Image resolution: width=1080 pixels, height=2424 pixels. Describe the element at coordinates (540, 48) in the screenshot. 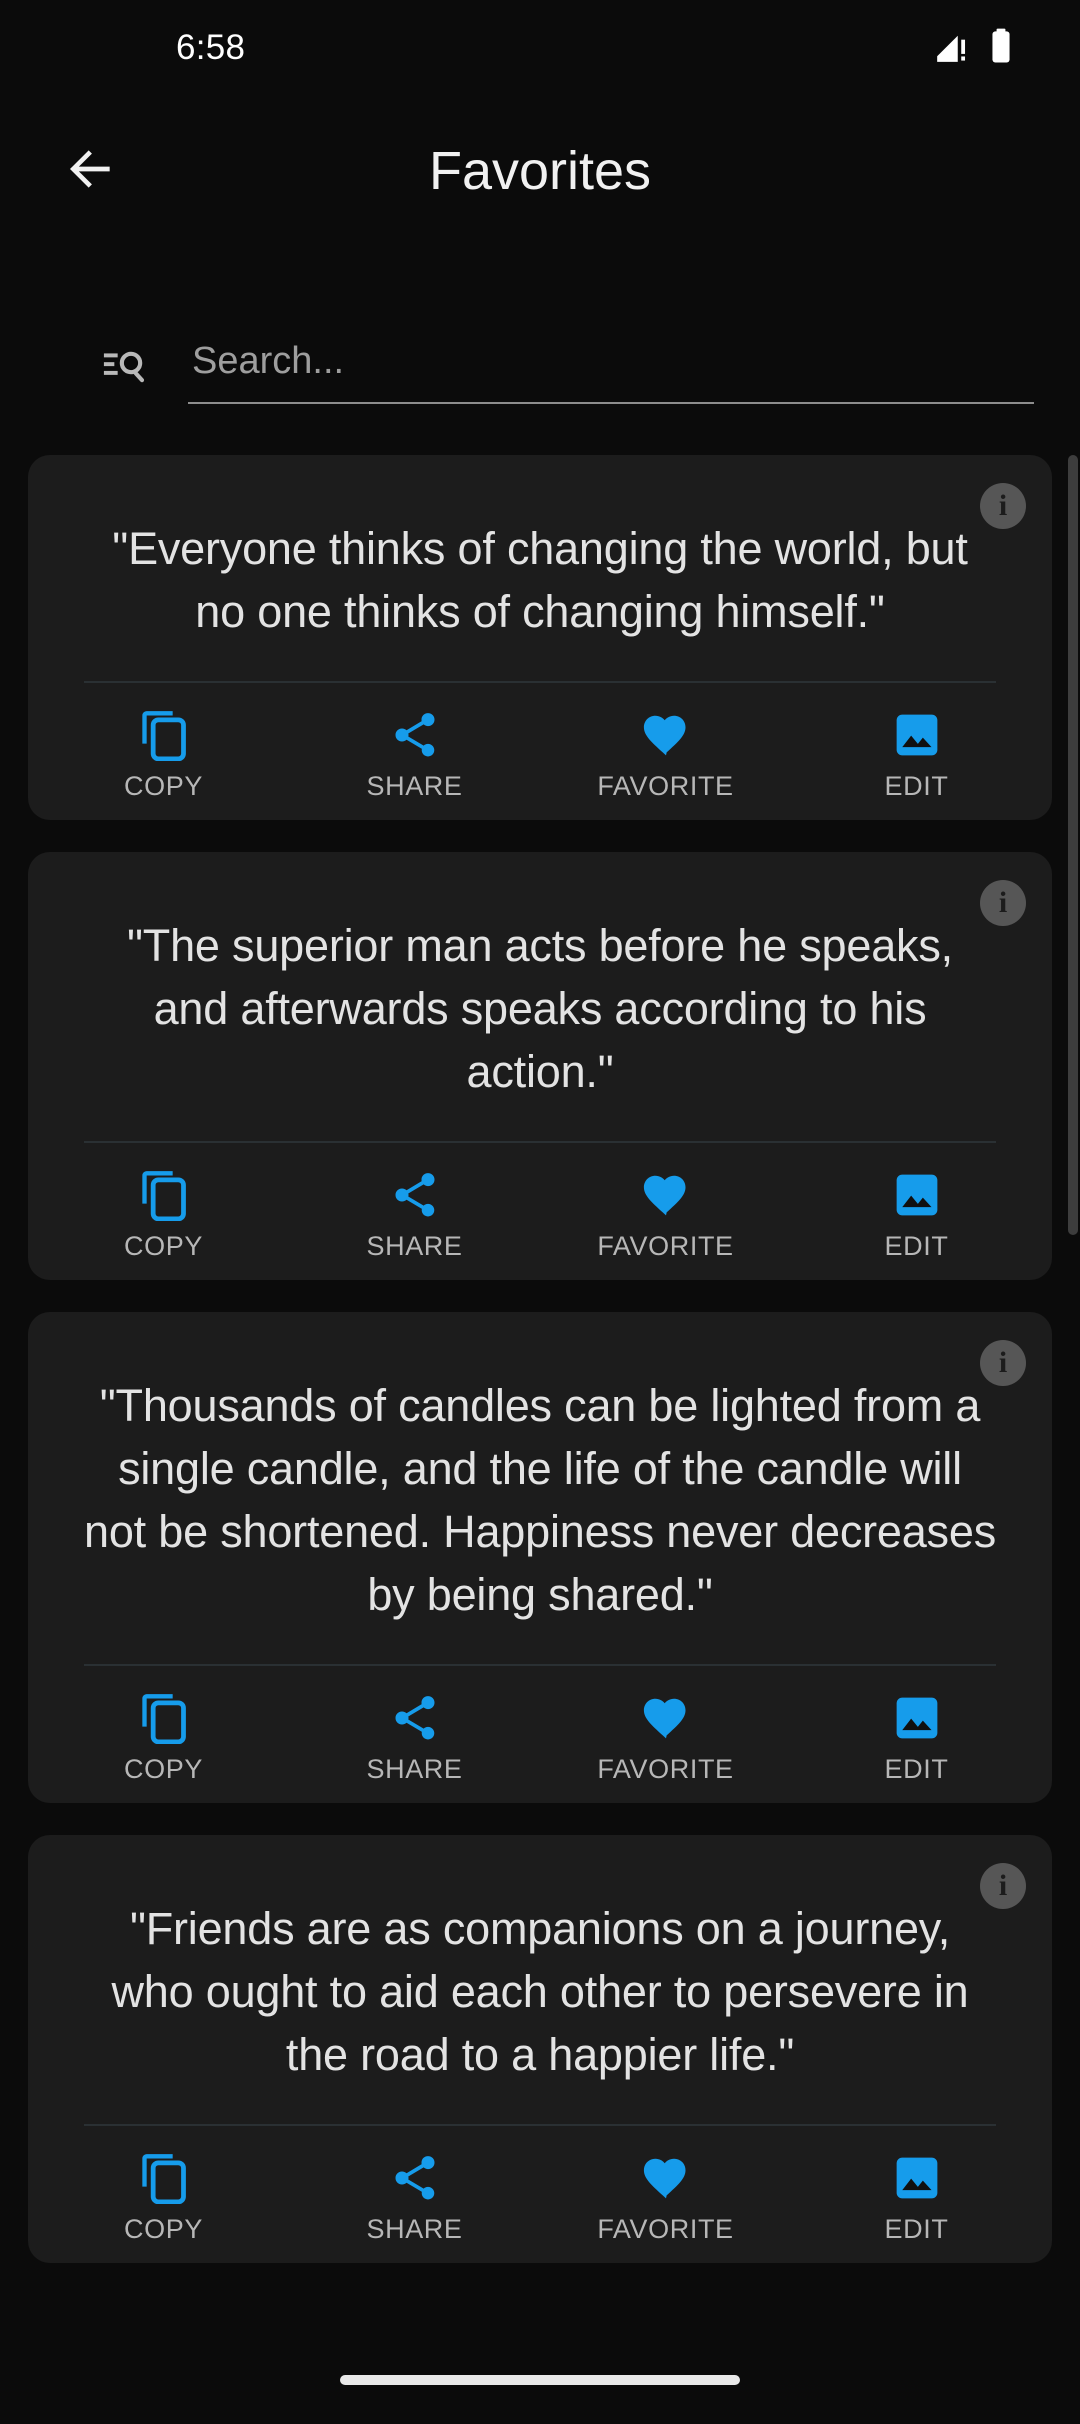

I see `status-bar: 6:58` at that location.